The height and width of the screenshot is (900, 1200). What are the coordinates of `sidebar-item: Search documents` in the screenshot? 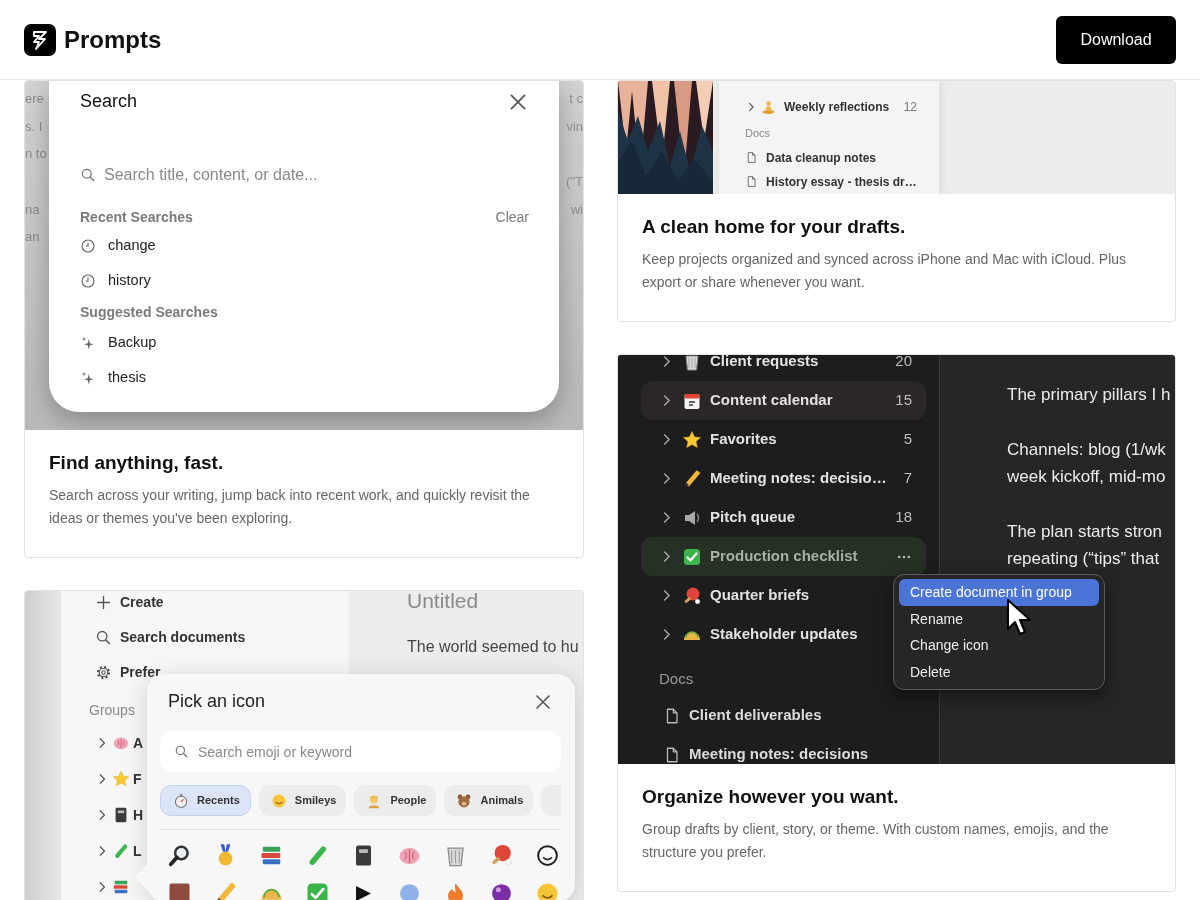 It's located at (183, 637).